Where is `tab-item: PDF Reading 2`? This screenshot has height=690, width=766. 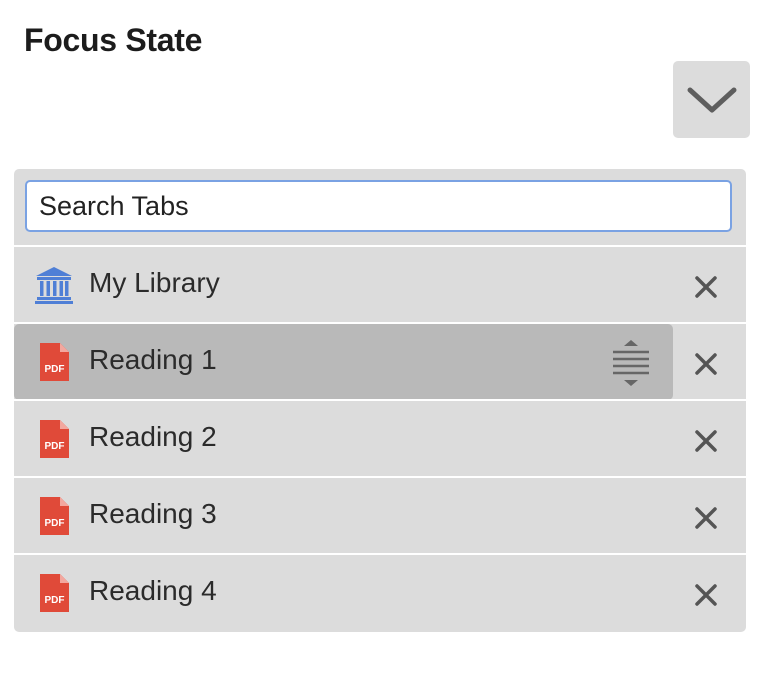 tab-item: PDF Reading 2 is located at coordinates (380, 439).